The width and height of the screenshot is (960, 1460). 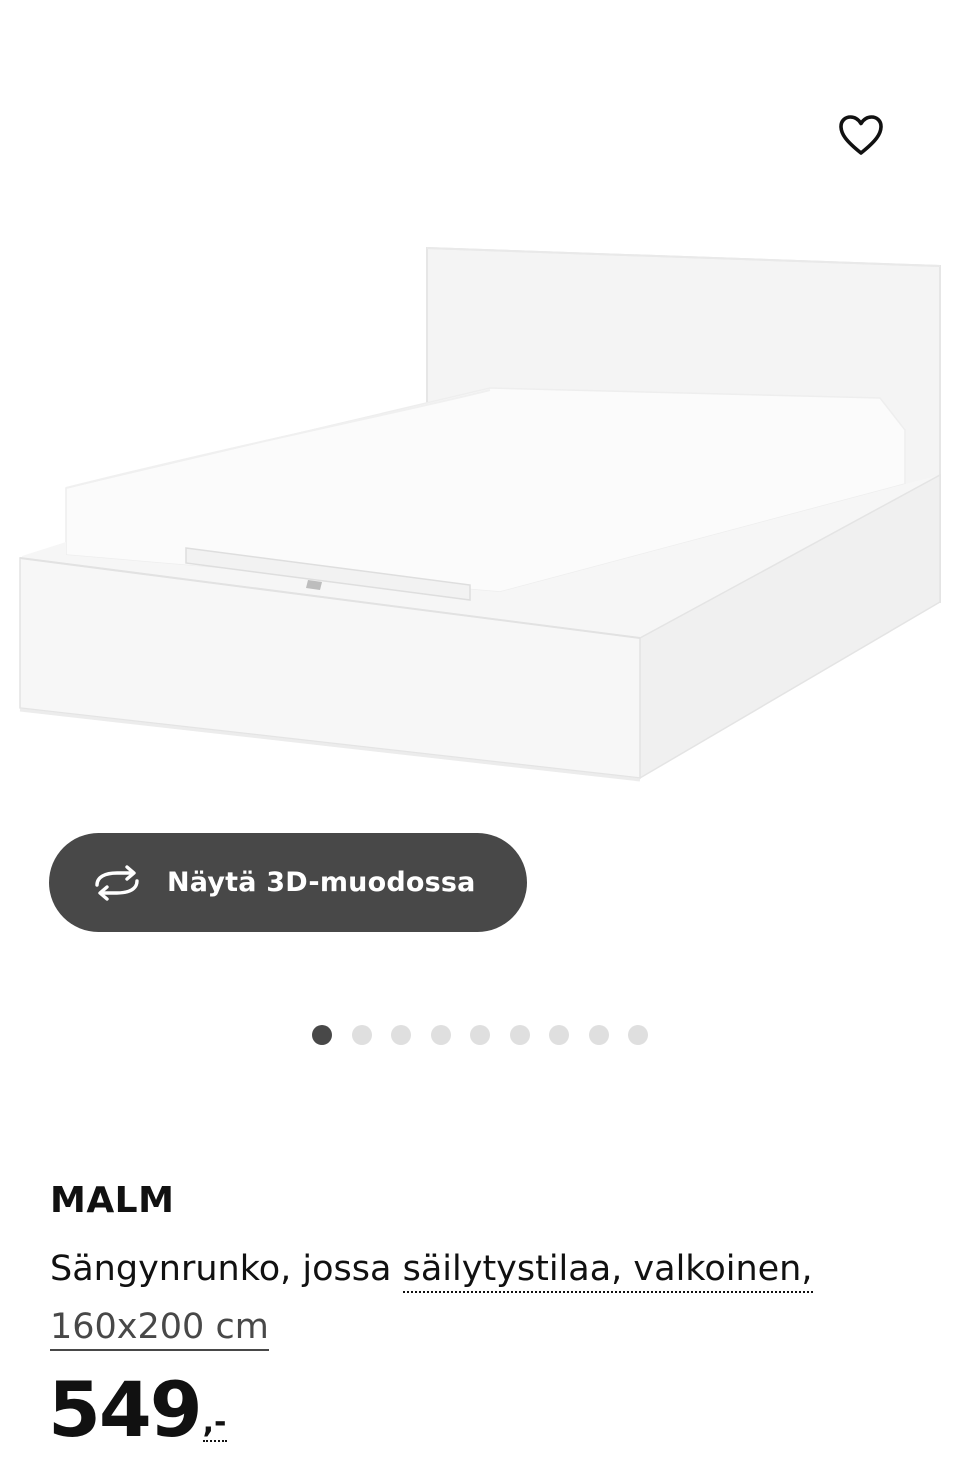 I want to click on product-price: 549 ,-, so click(x=137, y=1410).